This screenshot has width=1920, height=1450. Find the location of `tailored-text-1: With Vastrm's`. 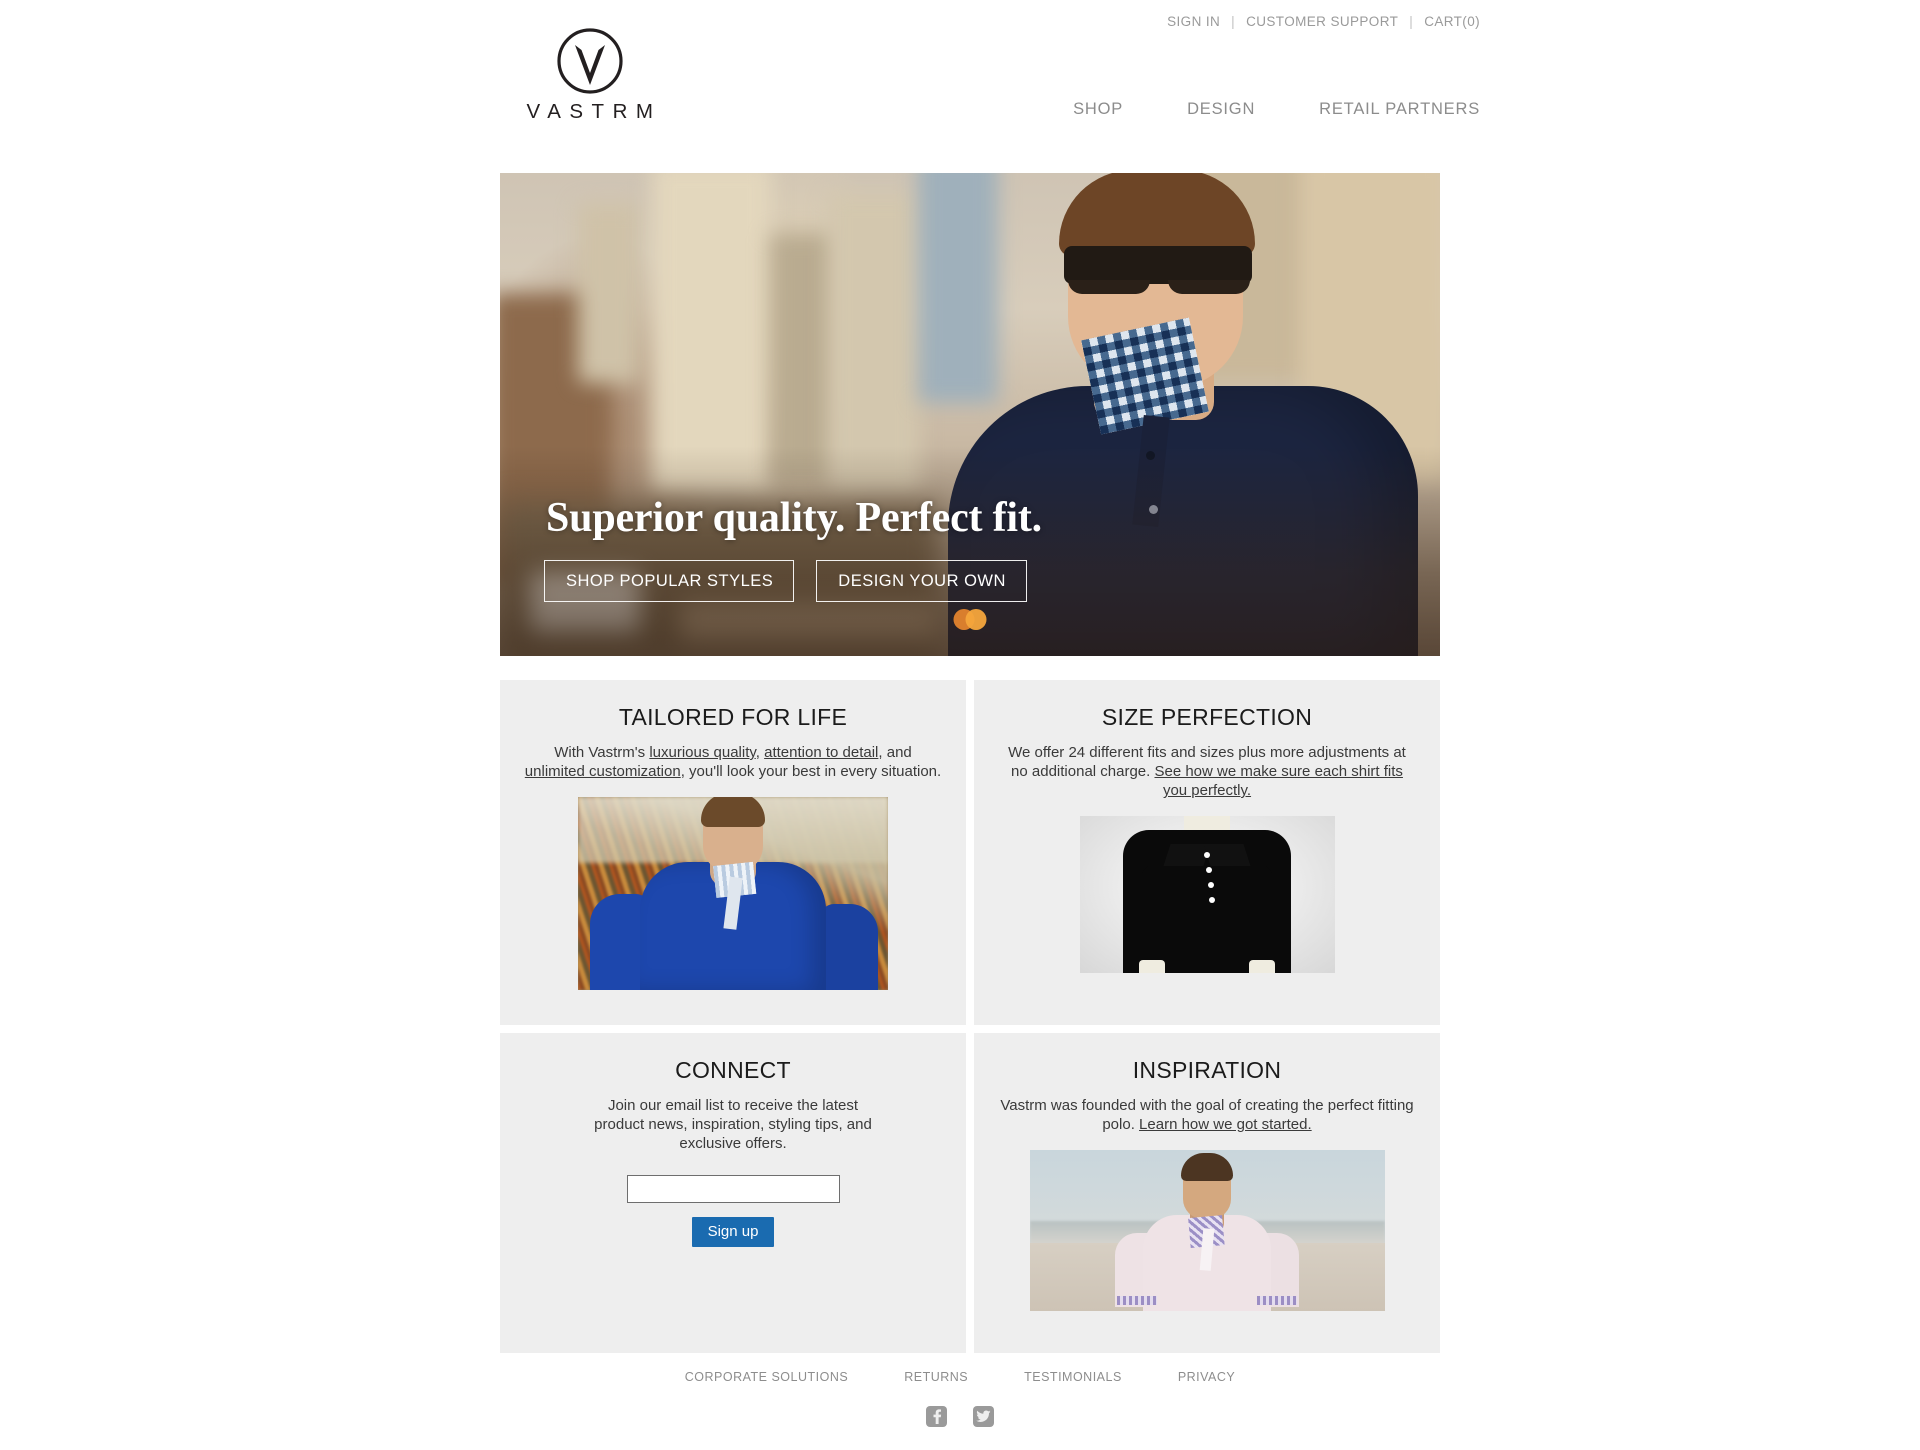

tailored-text-1: With Vastrm's is located at coordinates (602, 752).